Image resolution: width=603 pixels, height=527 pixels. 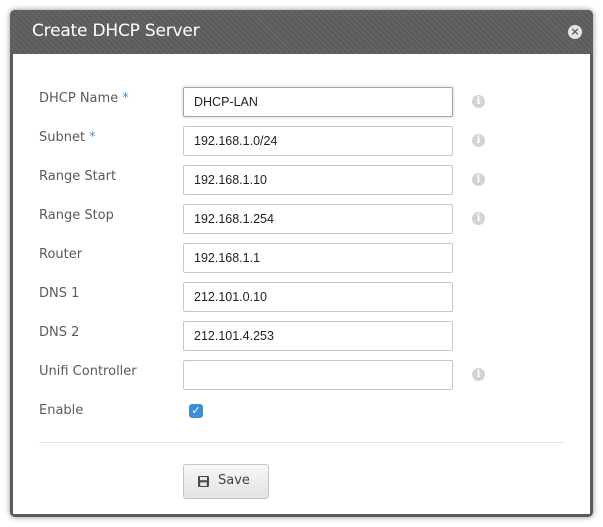 What do you see at coordinates (318, 297) in the screenshot?
I see `dns-1-input` at bounding box center [318, 297].